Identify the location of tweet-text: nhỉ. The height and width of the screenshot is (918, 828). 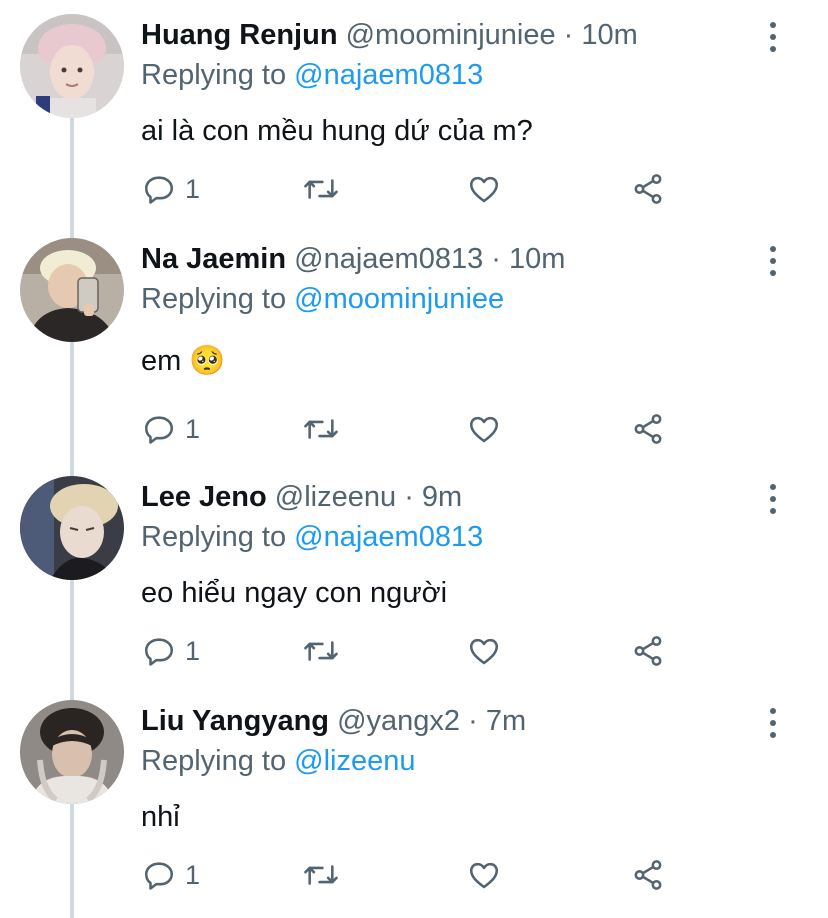
(160, 817).